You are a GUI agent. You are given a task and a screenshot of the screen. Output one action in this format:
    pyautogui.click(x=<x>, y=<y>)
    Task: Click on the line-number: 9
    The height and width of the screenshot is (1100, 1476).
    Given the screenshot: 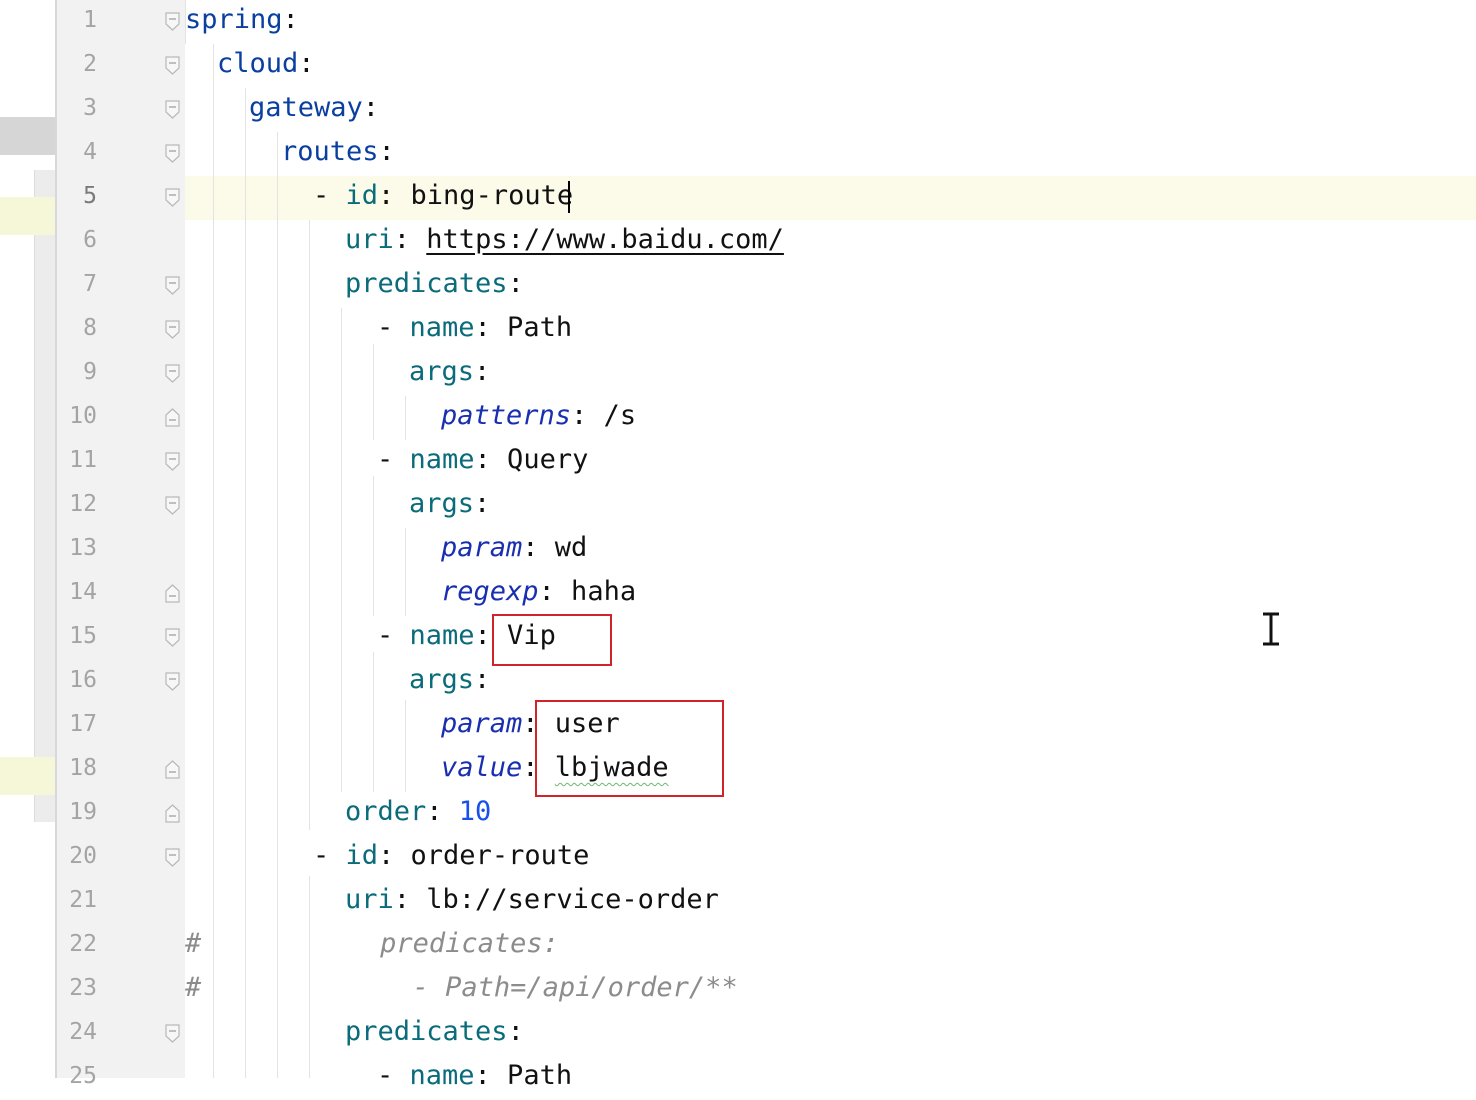 What is the action you would take?
    pyautogui.click(x=90, y=372)
    